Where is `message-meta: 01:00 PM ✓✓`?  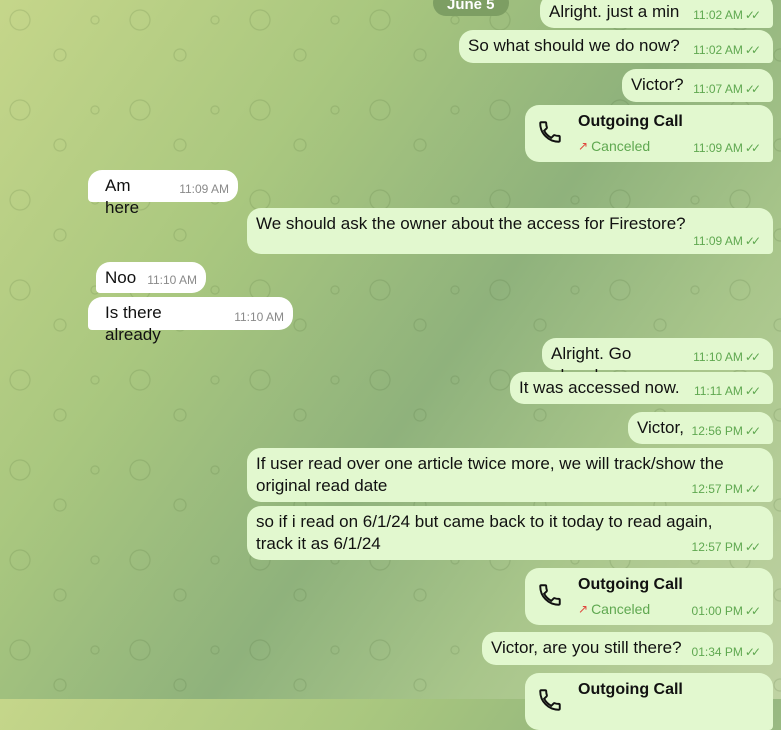 message-meta: 01:00 PM ✓✓ is located at coordinates (726, 611).